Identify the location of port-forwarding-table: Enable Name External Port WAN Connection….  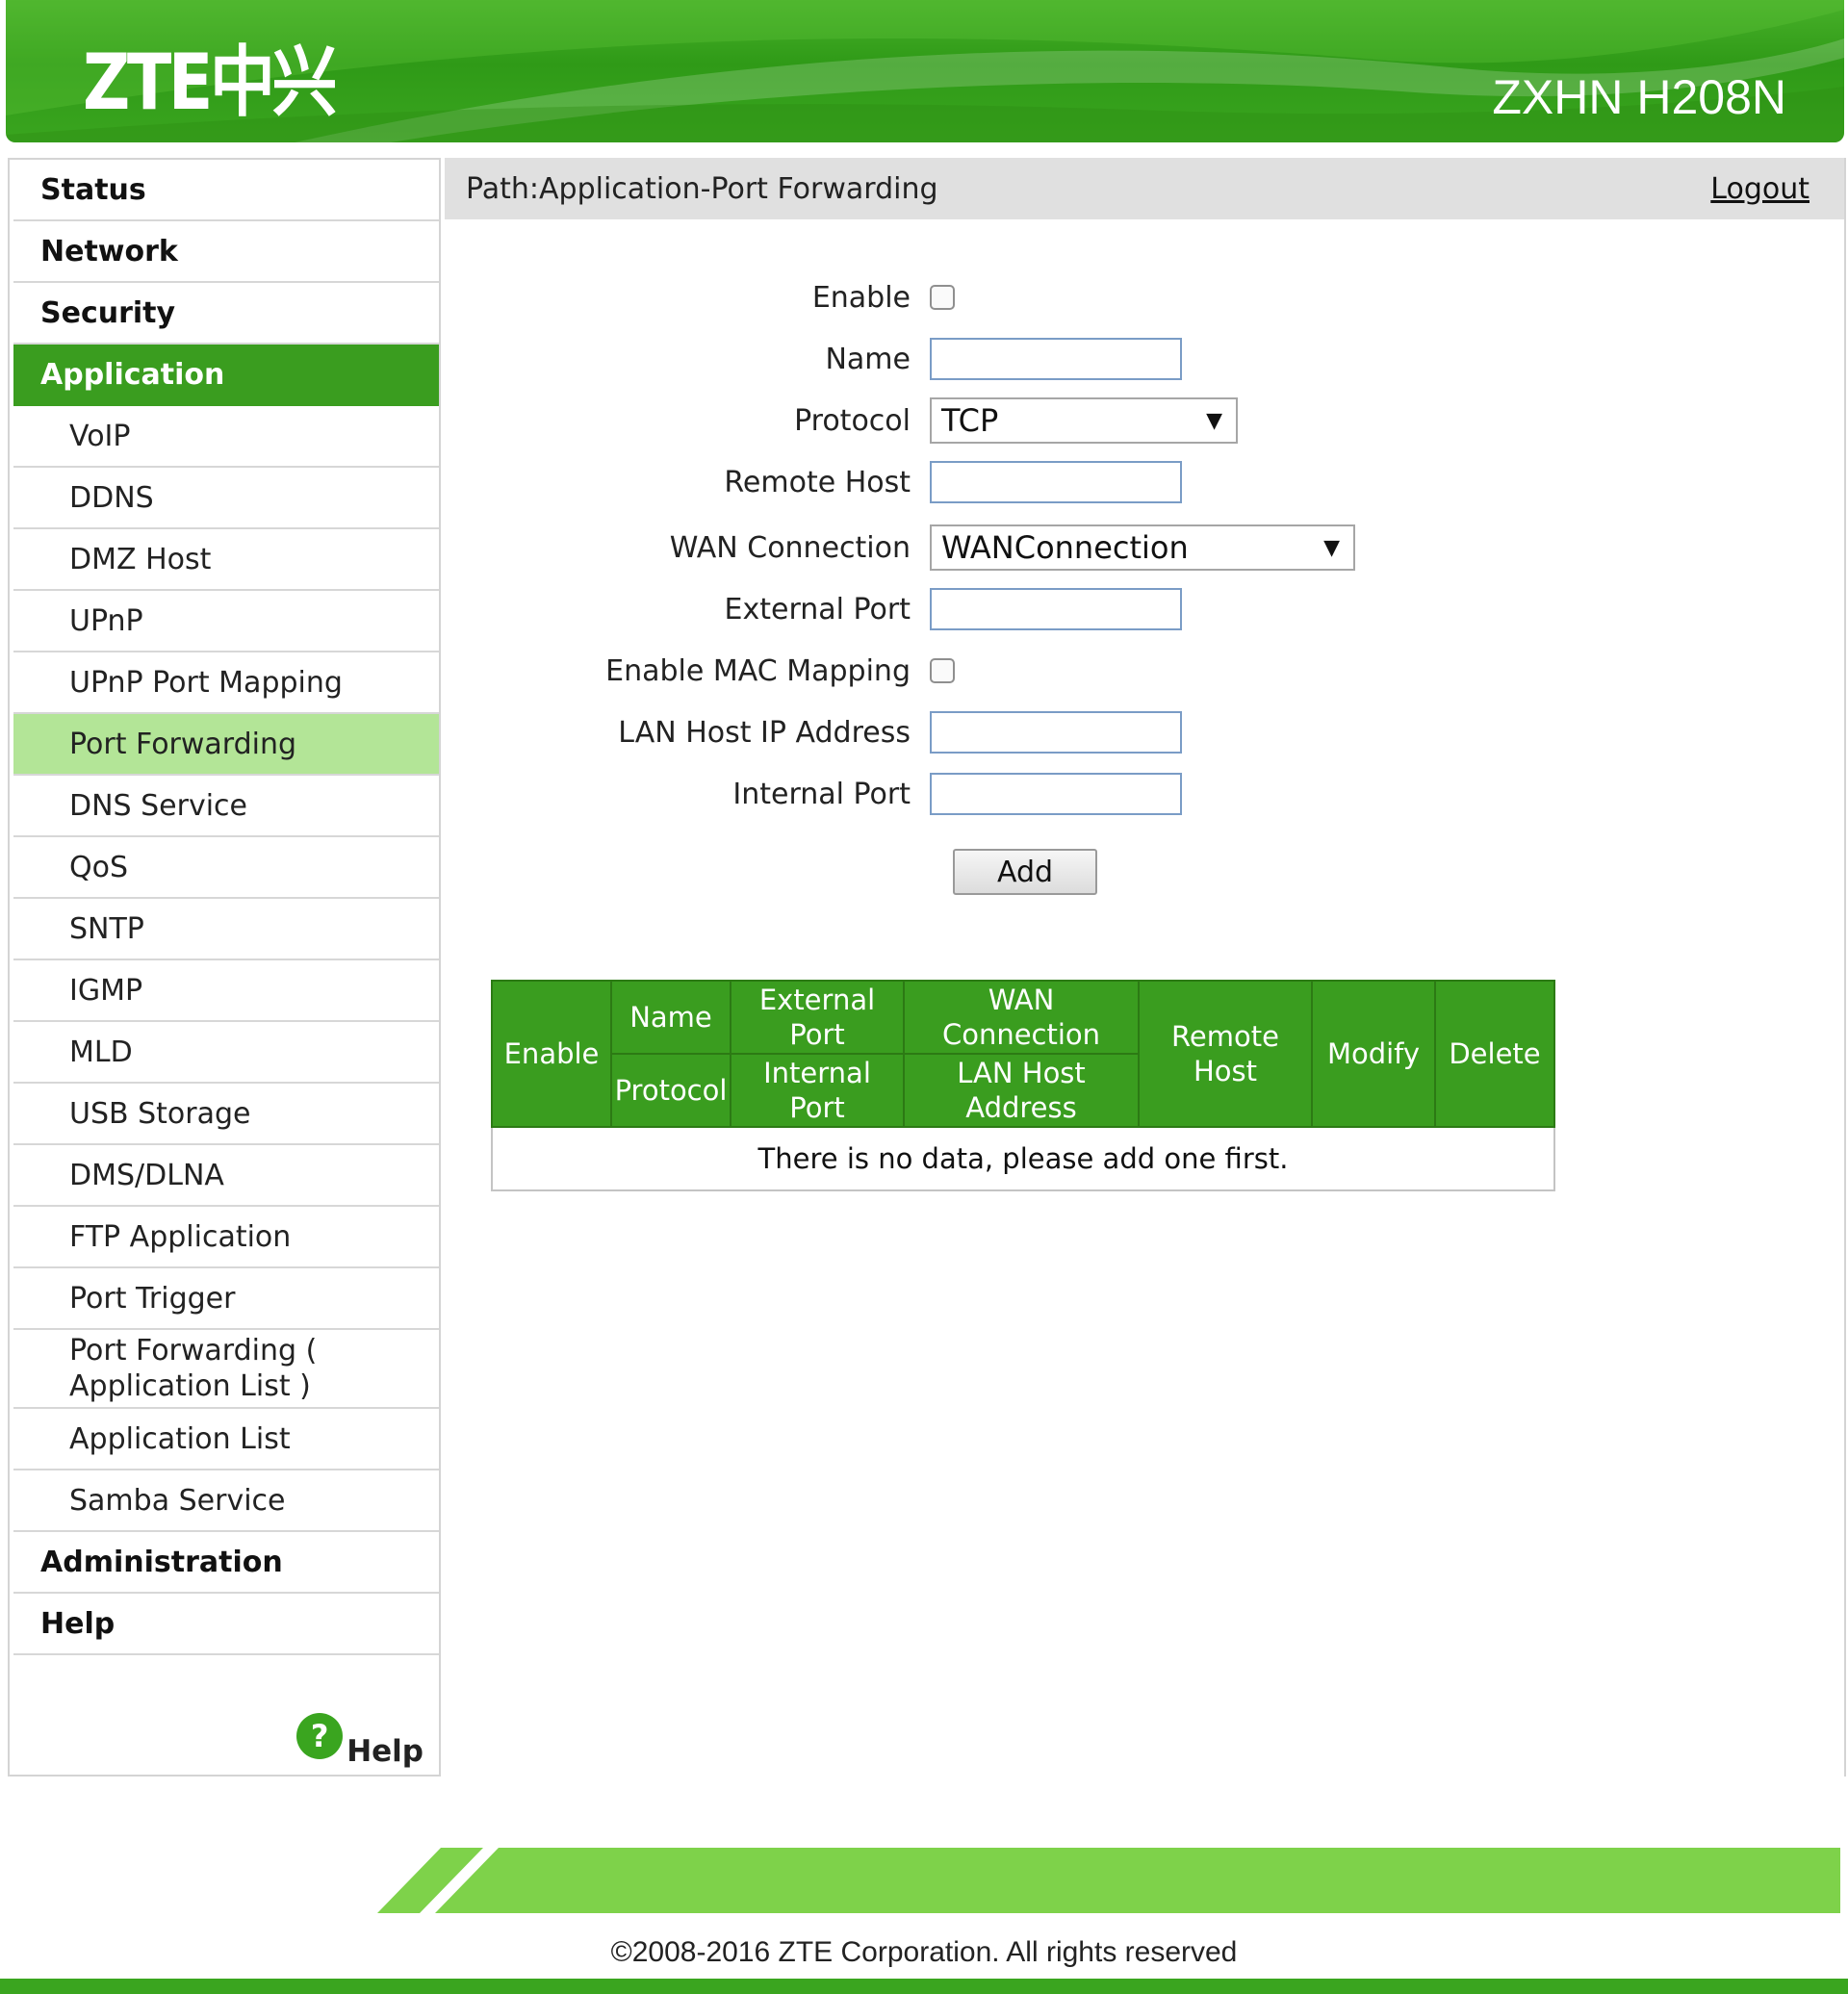
(1023, 1085).